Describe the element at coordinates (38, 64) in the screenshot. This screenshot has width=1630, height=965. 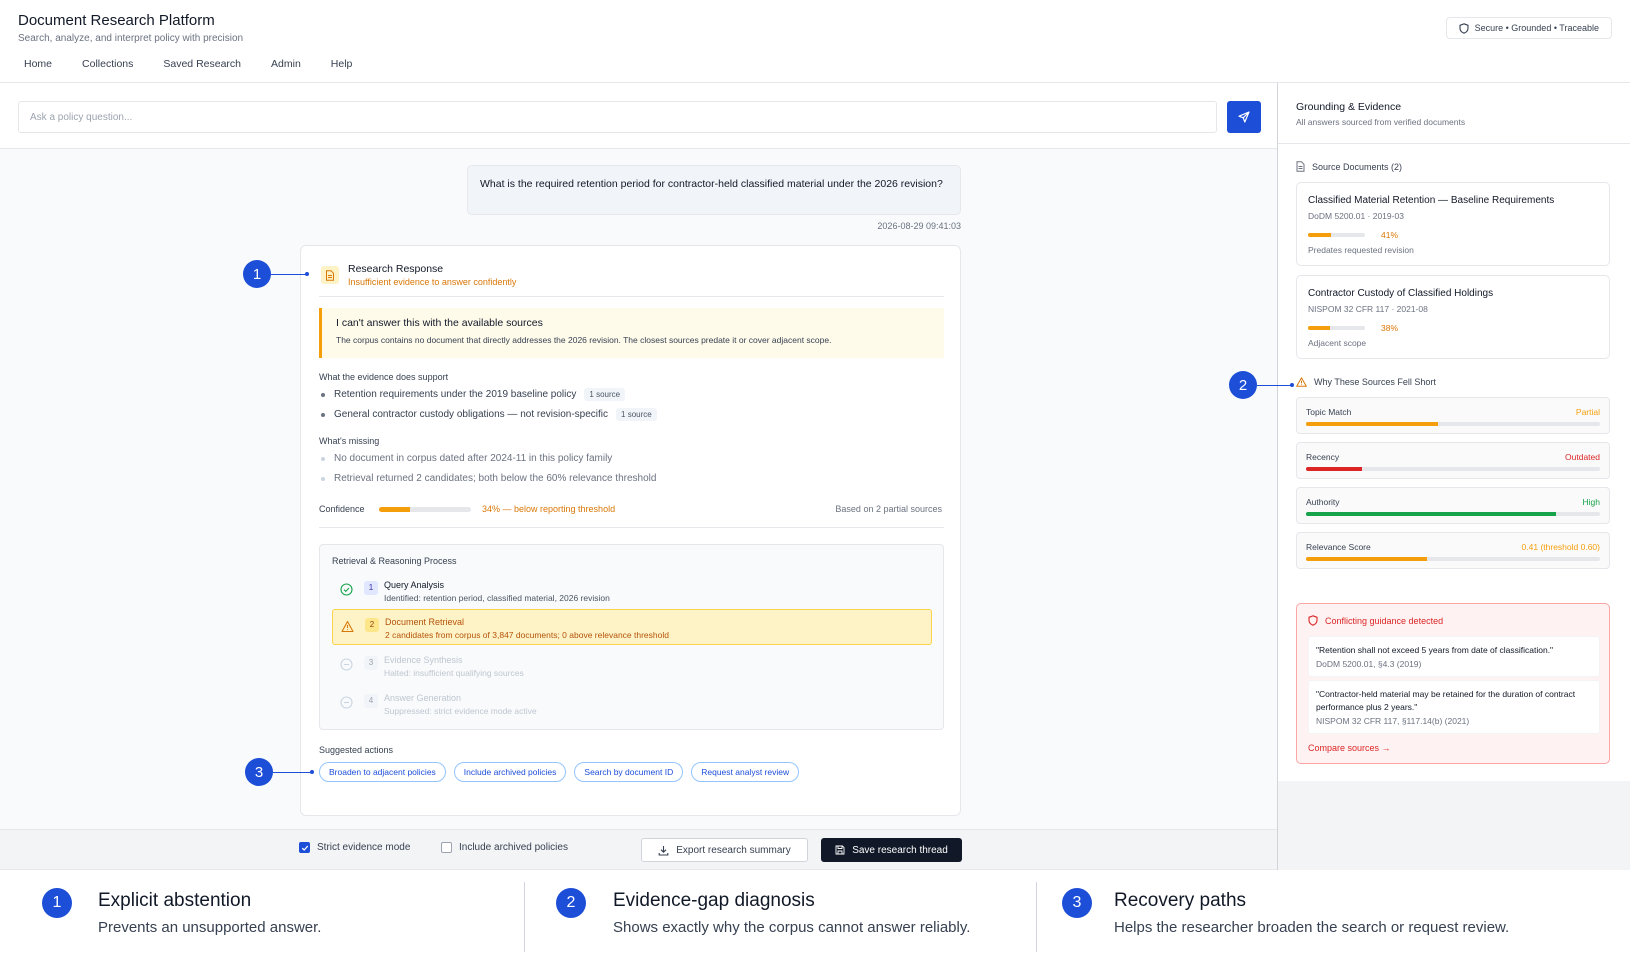
I see `nav-home: Home` at that location.